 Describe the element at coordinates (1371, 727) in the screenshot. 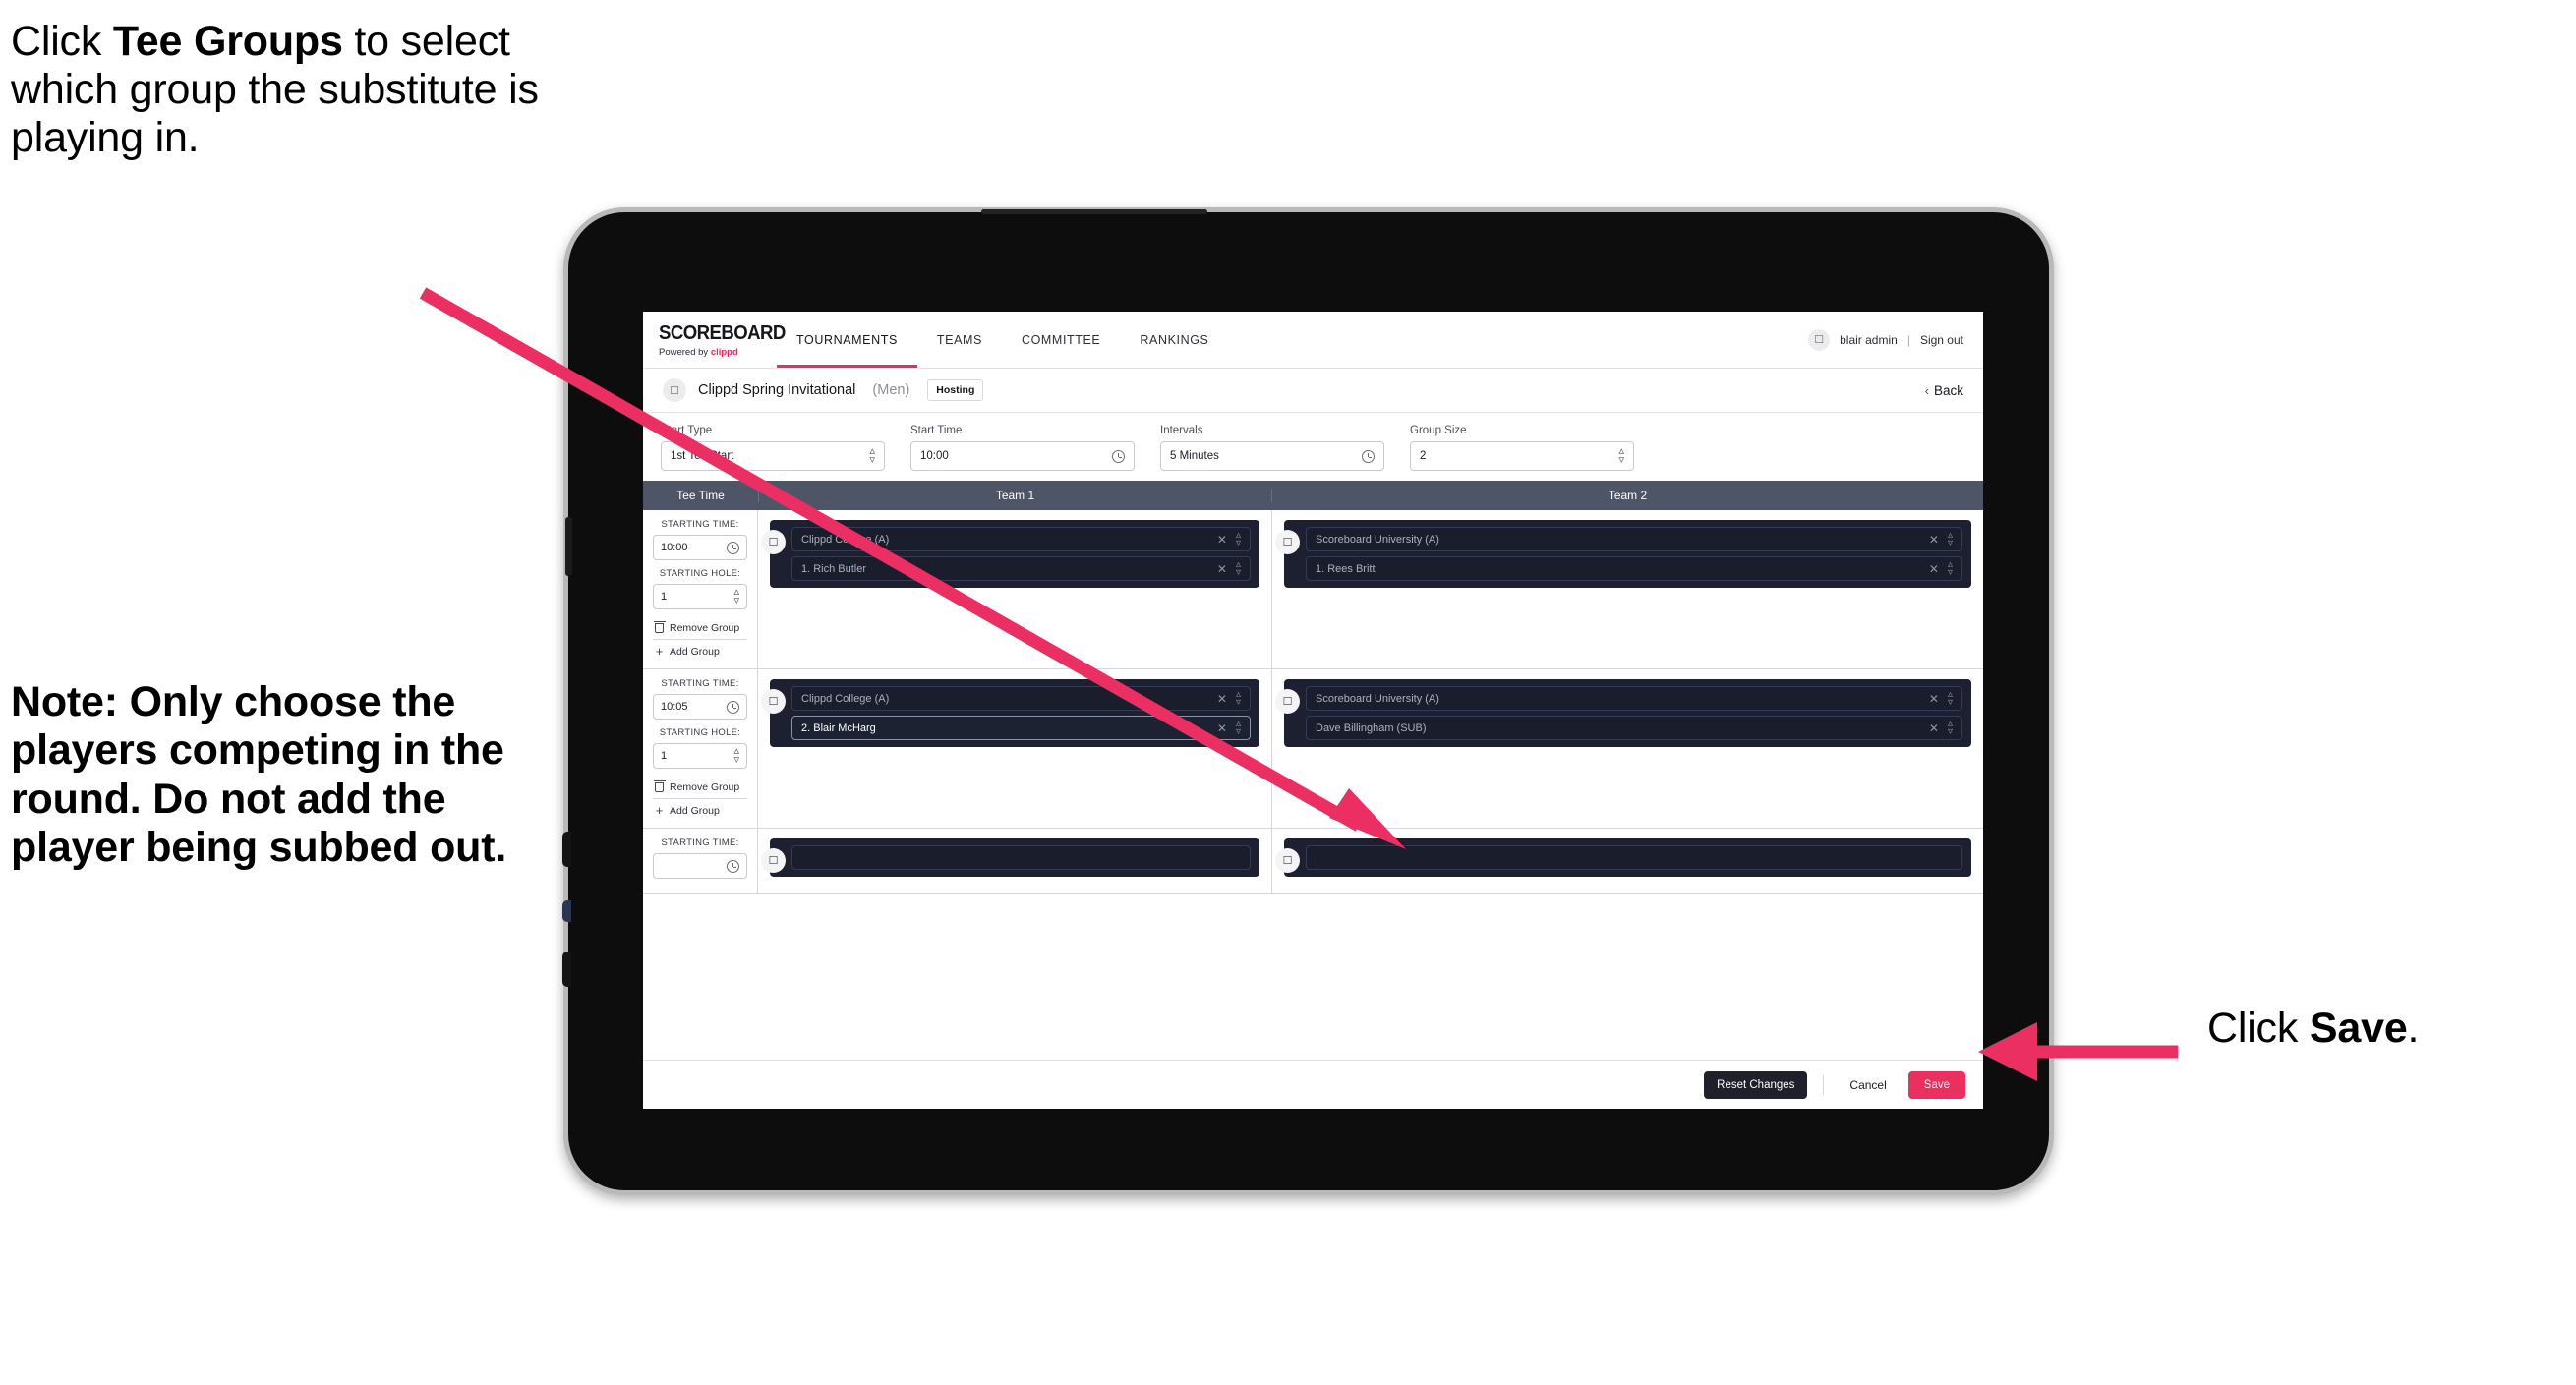

I see `player-name: Dave Billingham (SUB)` at that location.